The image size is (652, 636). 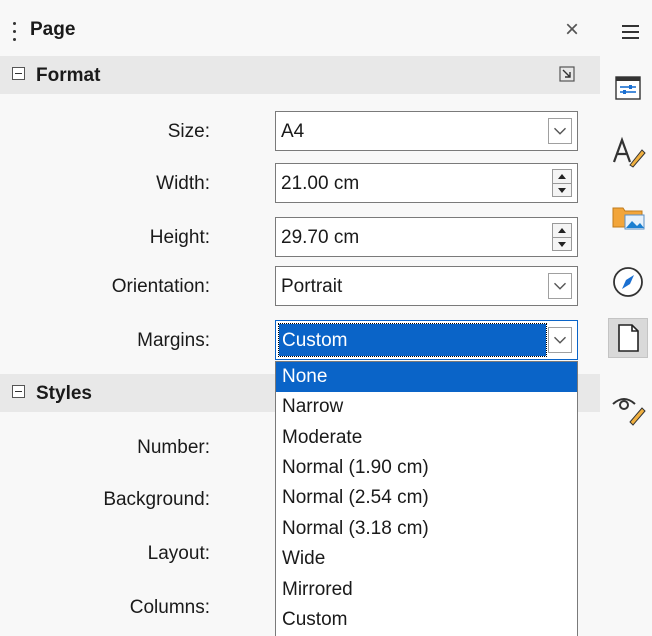 I want to click on list-item: Wide, so click(x=426, y=559).